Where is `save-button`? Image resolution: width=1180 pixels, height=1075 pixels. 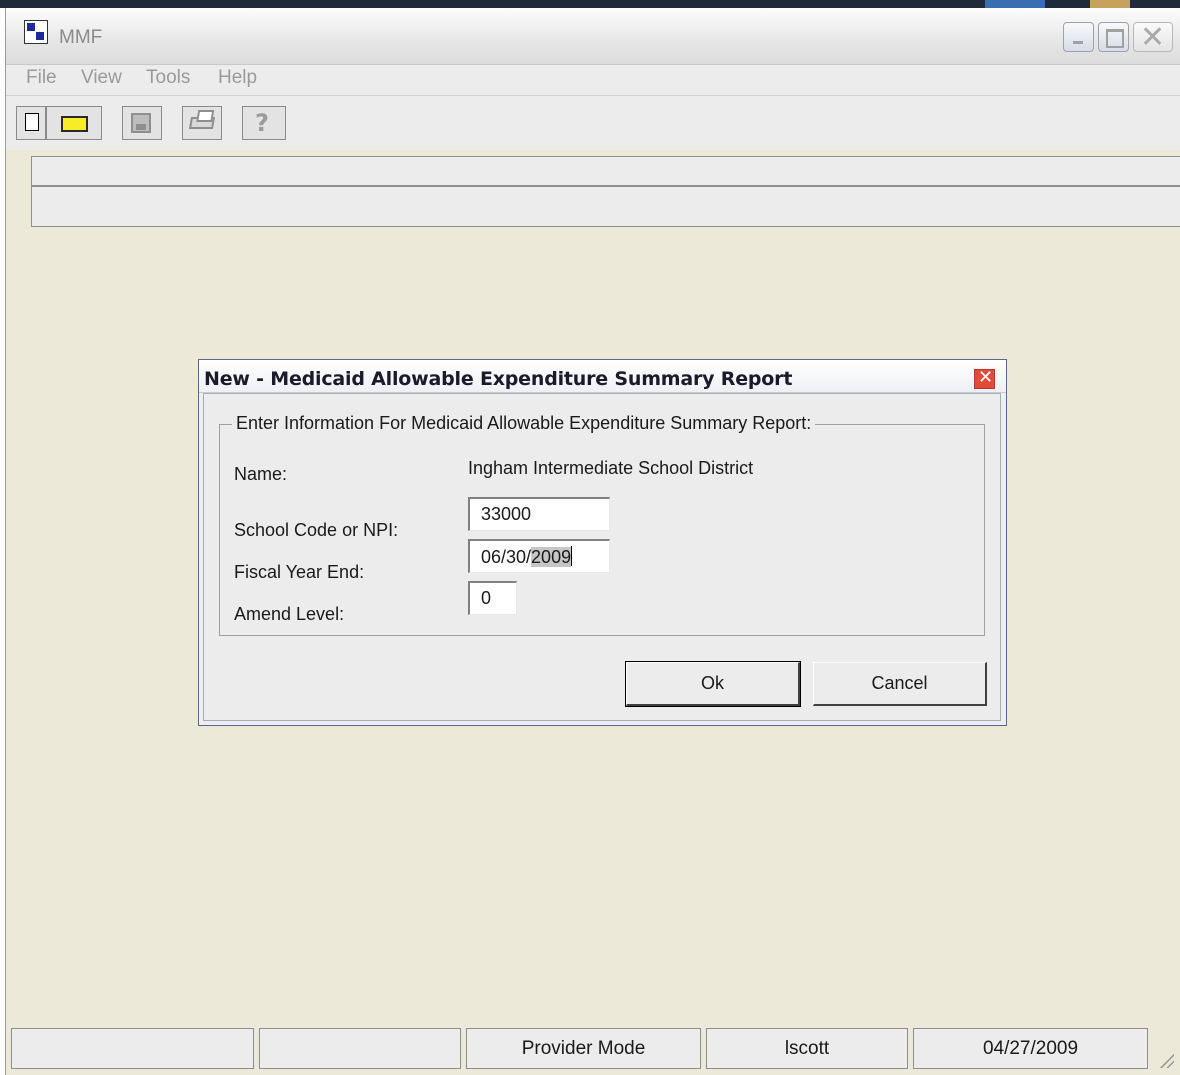
save-button is located at coordinates (142, 123).